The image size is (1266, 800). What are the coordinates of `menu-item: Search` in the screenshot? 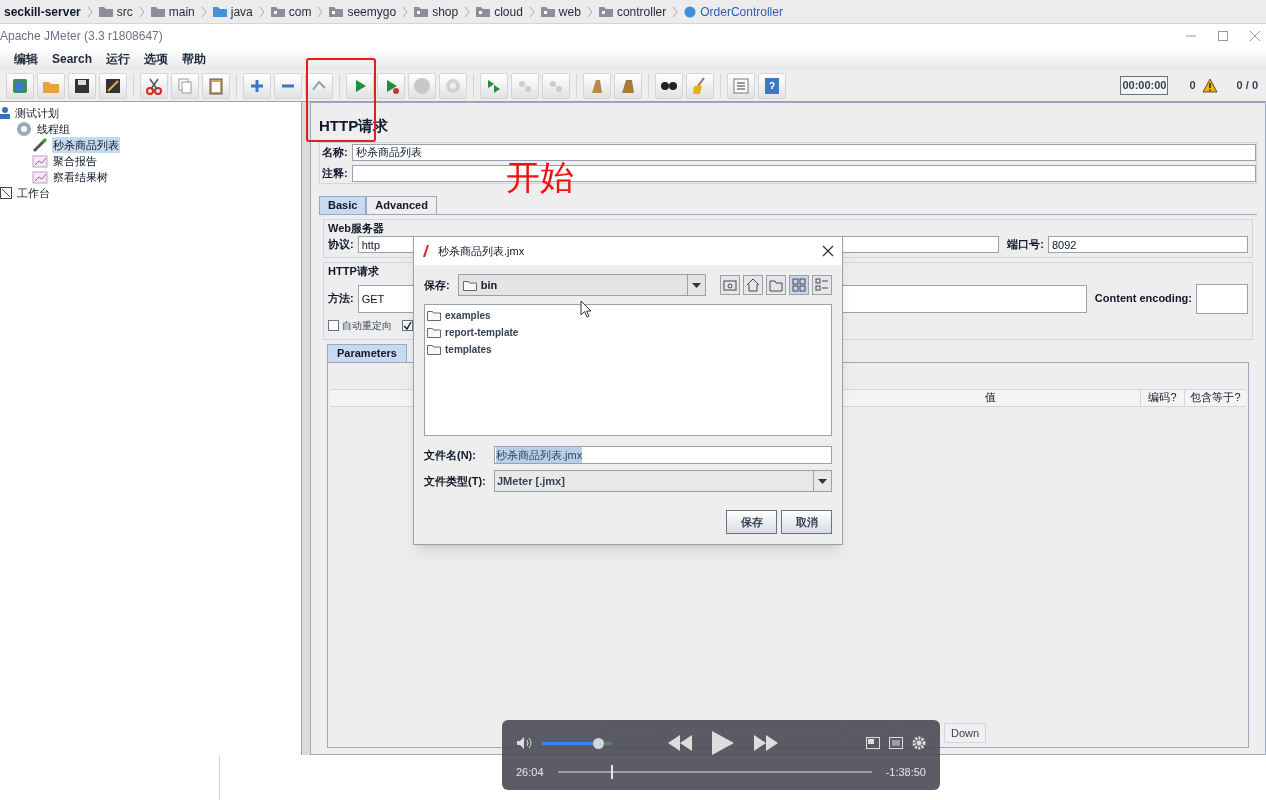 It's located at (72, 59).